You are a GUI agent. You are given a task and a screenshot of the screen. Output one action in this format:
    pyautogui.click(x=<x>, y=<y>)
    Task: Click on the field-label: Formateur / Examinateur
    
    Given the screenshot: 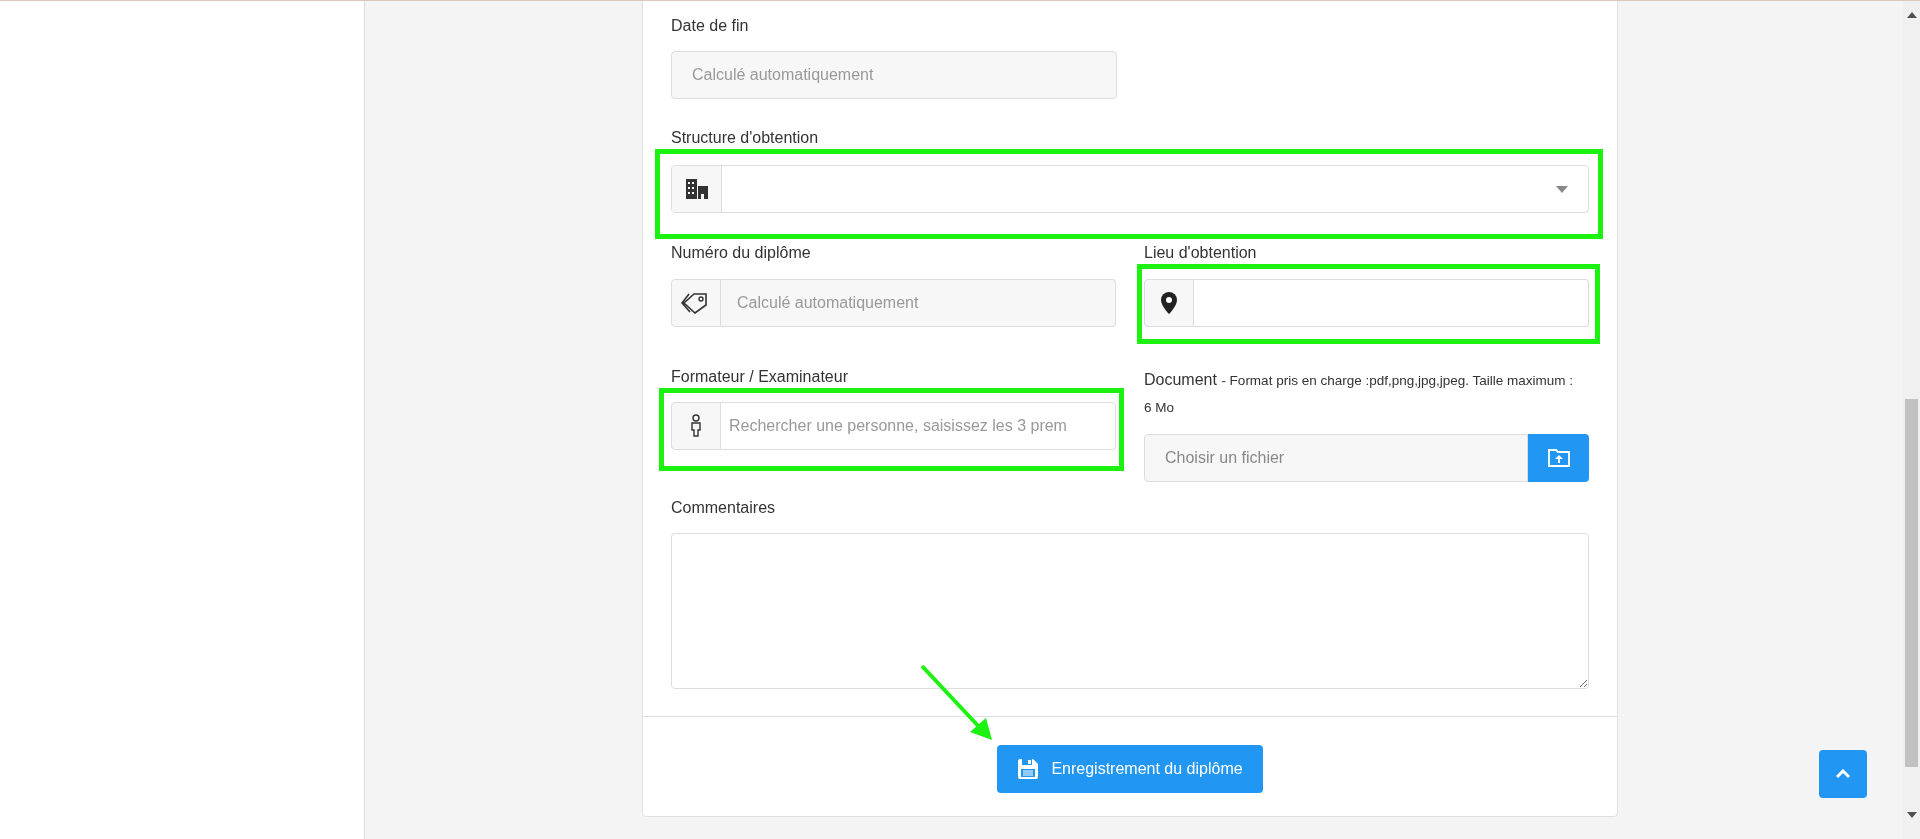 What is the action you would take?
    pyautogui.click(x=760, y=377)
    